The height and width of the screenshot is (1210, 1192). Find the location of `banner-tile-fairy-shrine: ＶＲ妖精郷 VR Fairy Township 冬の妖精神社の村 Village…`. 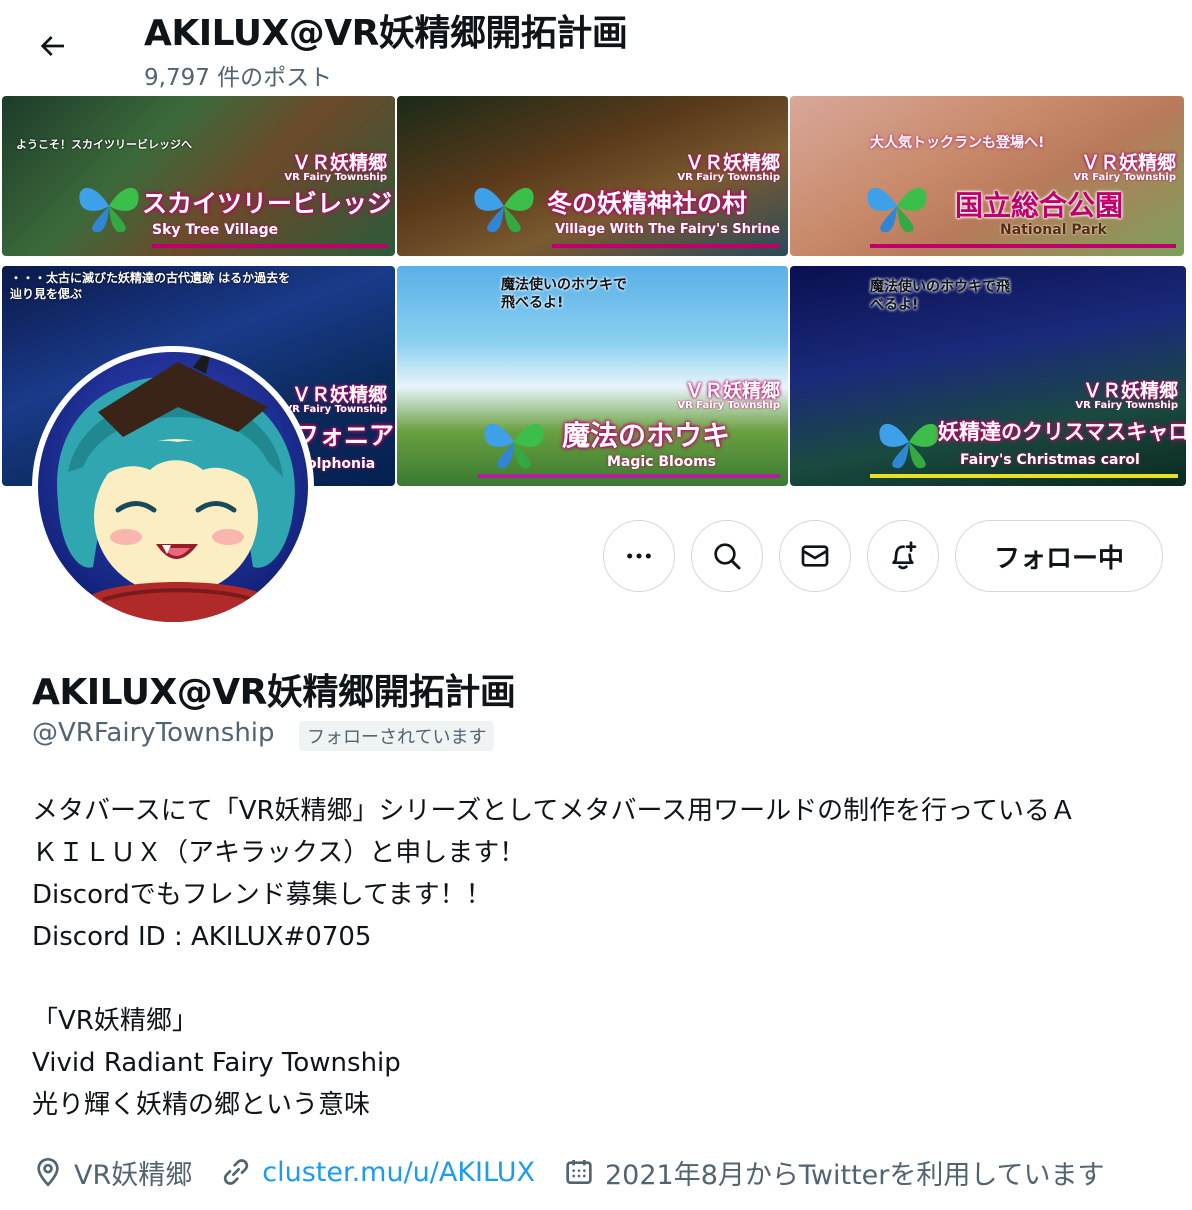

banner-tile-fairy-shrine: ＶＲ妖精郷 VR Fairy Township 冬の妖精神社の村 Village… is located at coordinates (592, 176).